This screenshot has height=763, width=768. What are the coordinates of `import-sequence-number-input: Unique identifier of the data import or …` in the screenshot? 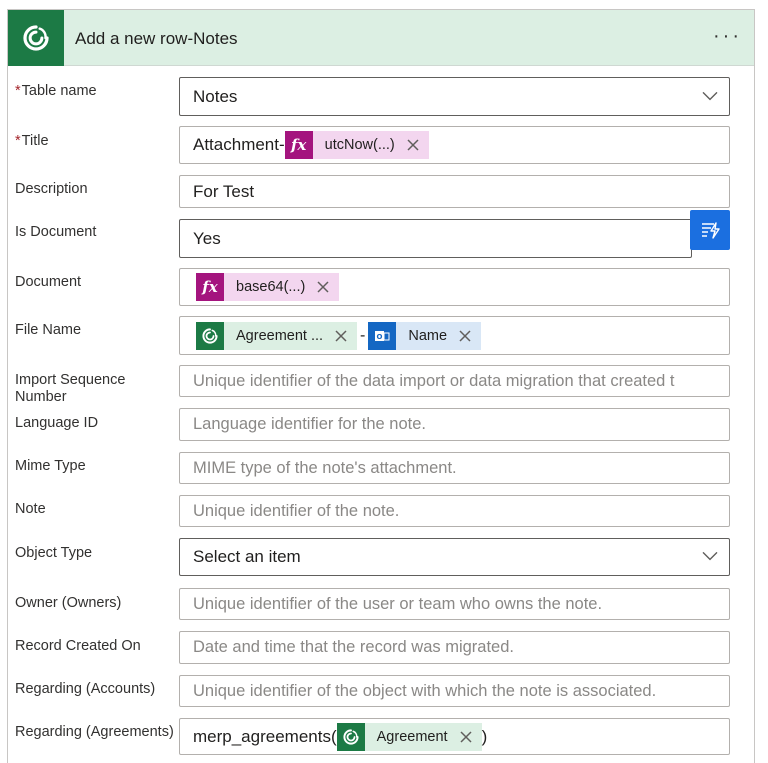 It's located at (454, 381).